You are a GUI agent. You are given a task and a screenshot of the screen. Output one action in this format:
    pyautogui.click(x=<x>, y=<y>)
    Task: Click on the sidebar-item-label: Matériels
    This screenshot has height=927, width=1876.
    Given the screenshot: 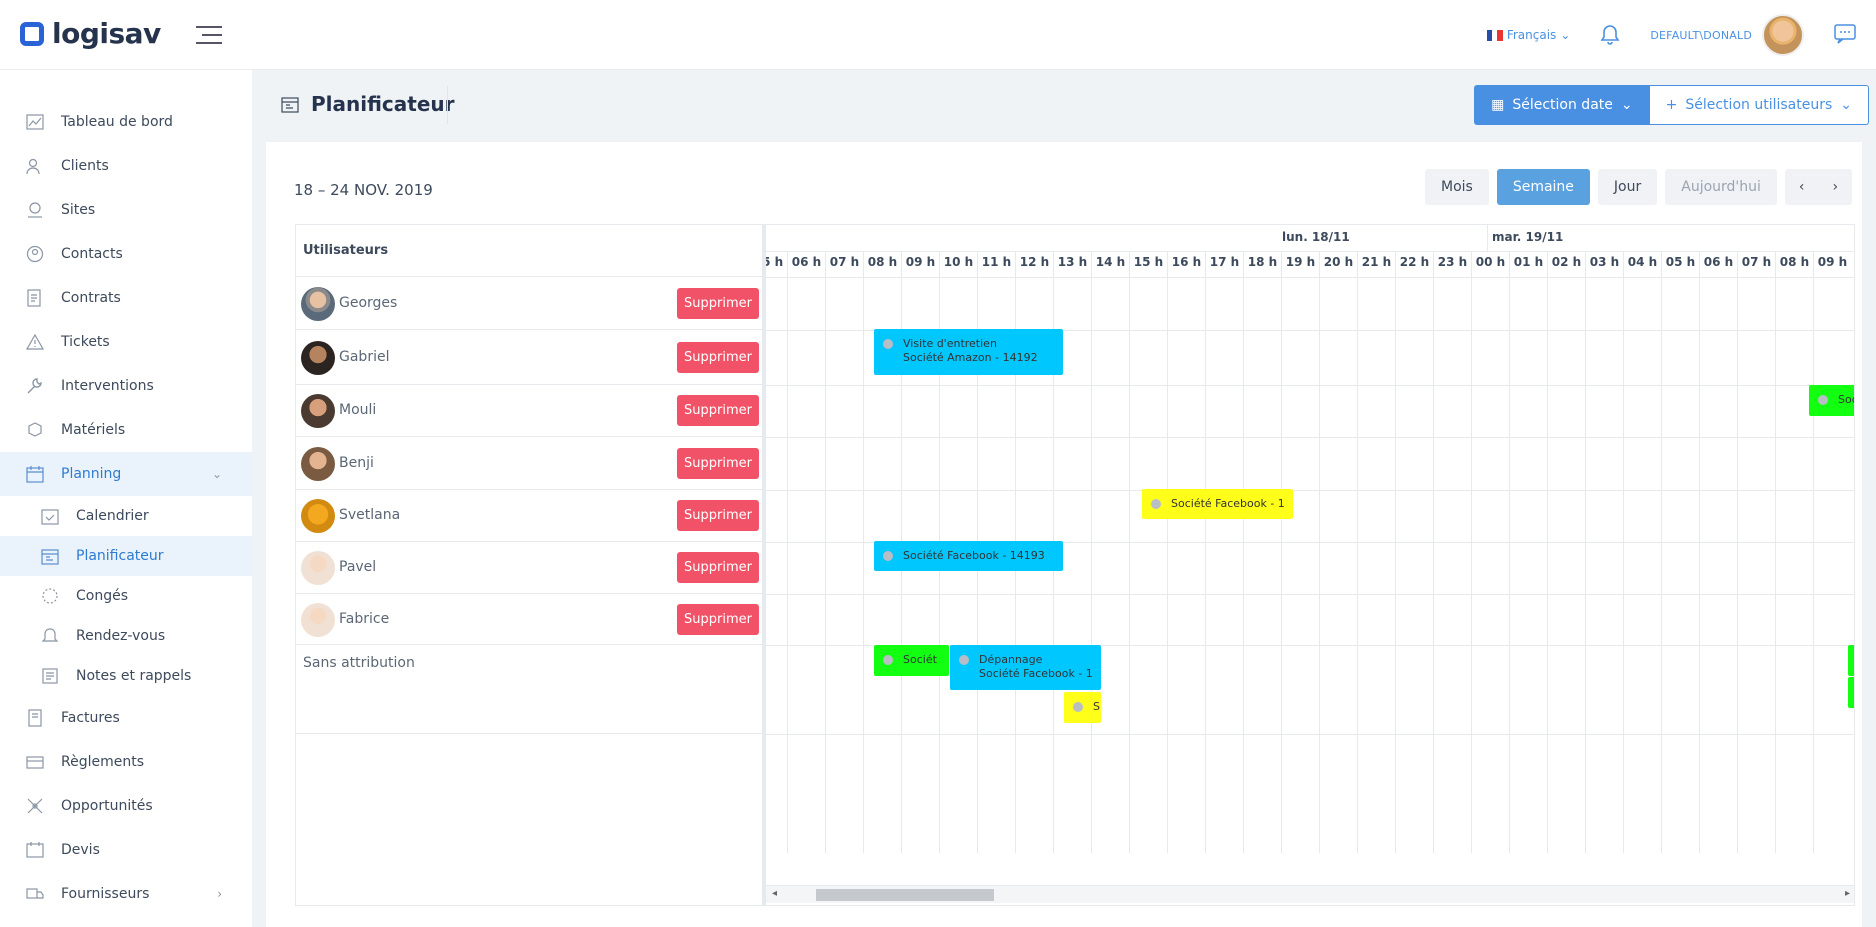 What is the action you would take?
    pyautogui.click(x=93, y=430)
    